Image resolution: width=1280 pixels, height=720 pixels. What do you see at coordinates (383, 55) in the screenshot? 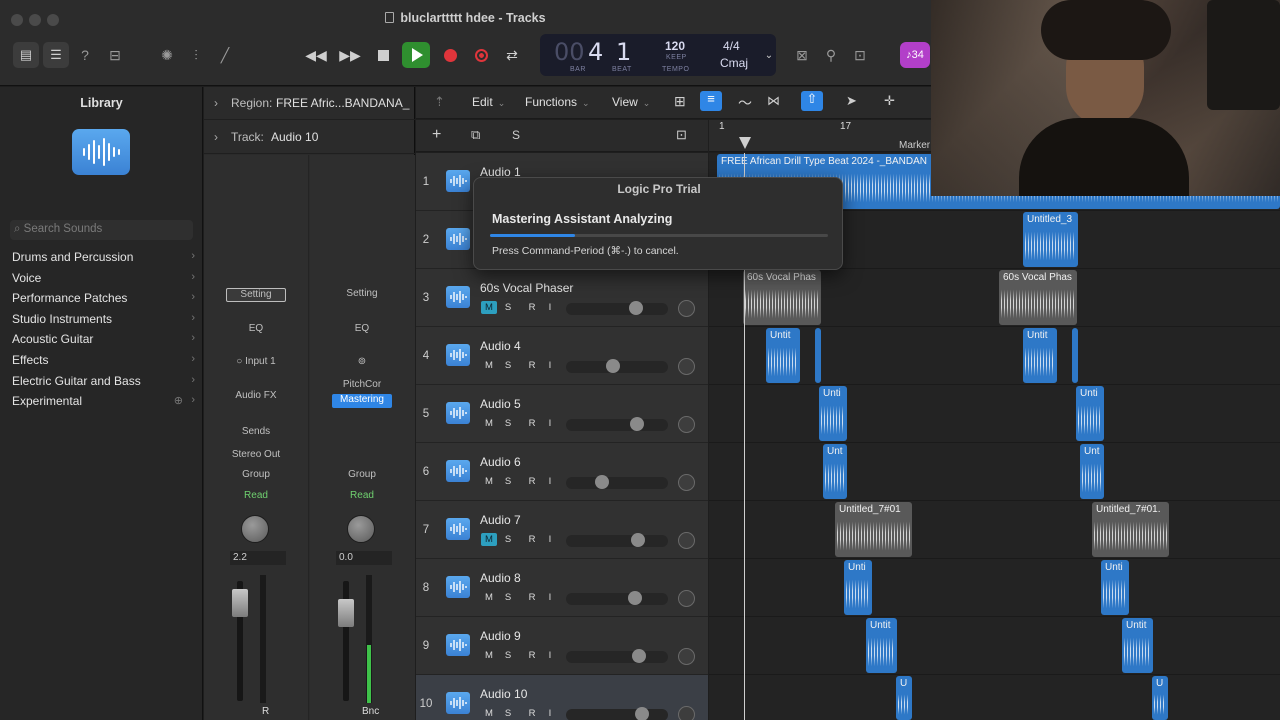
I see `stop-button` at bounding box center [383, 55].